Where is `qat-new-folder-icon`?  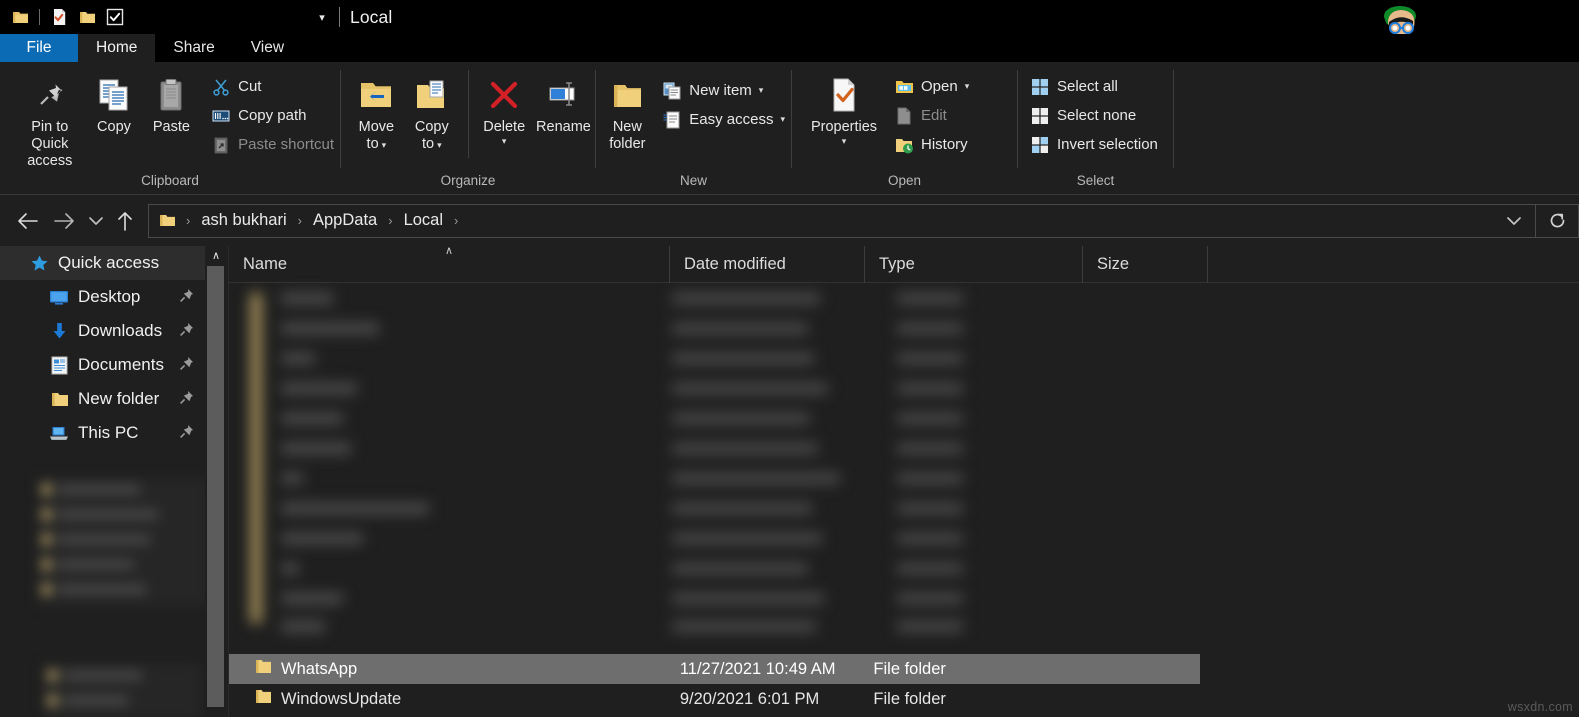
qat-new-folder-icon is located at coordinates (59, 17).